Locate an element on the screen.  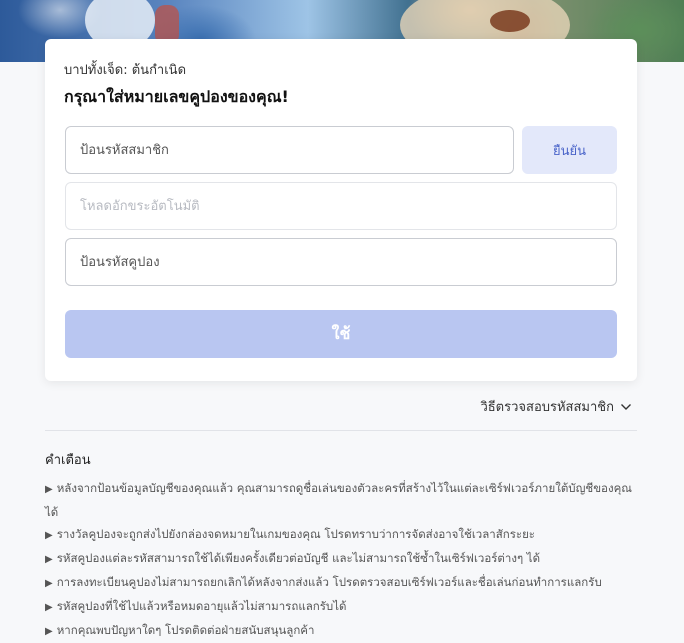
confirm-button: ยืนยัน is located at coordinates (569, 150).